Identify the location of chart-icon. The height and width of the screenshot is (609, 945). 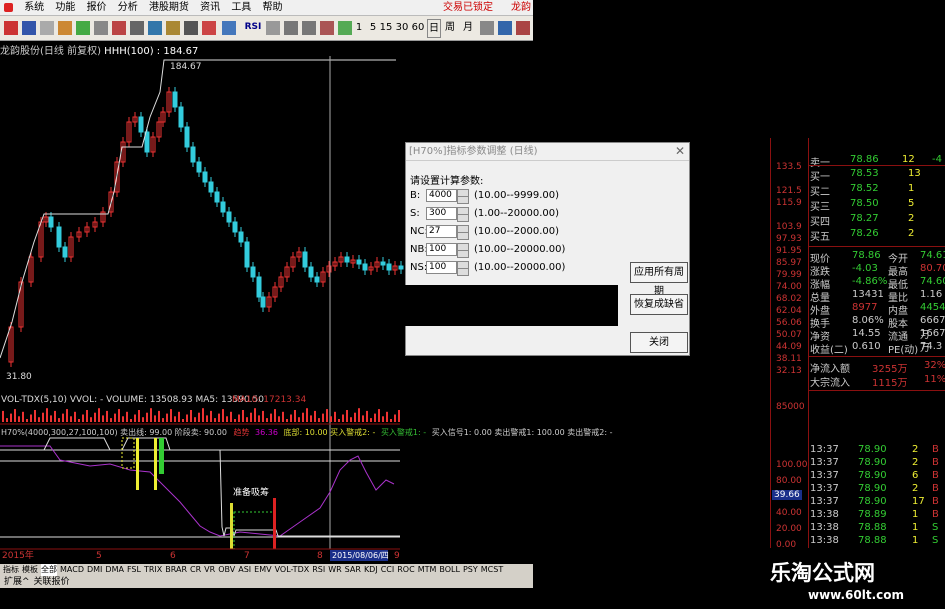
(83, 28).